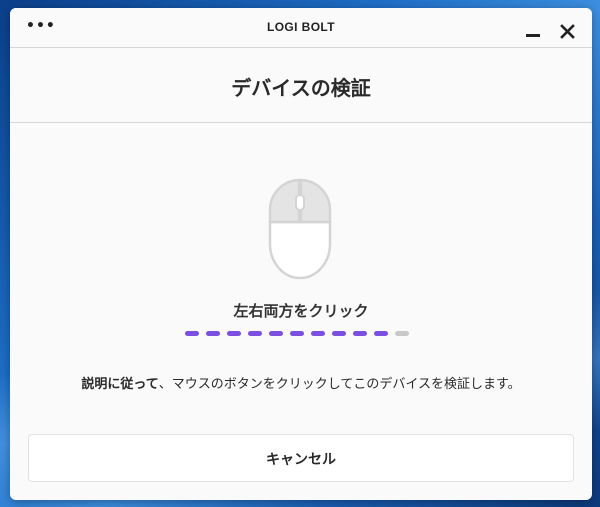 The height and width of the screenshot is (507, 600). I want to click on progress-step-pending, so click(402, 333).